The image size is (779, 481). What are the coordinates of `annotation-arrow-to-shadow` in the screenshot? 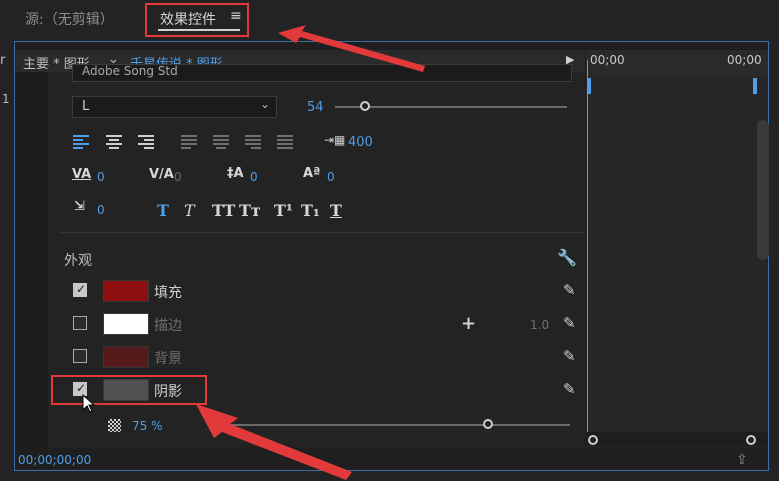 It's located at (274, 442).